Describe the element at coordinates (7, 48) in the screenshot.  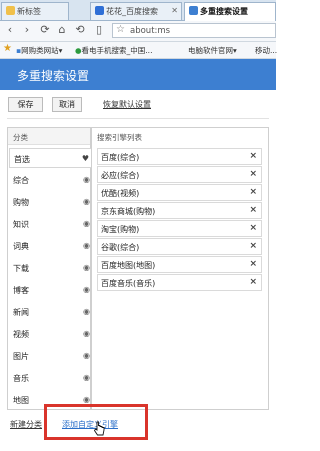
I see `star-icon: ★` at that location.